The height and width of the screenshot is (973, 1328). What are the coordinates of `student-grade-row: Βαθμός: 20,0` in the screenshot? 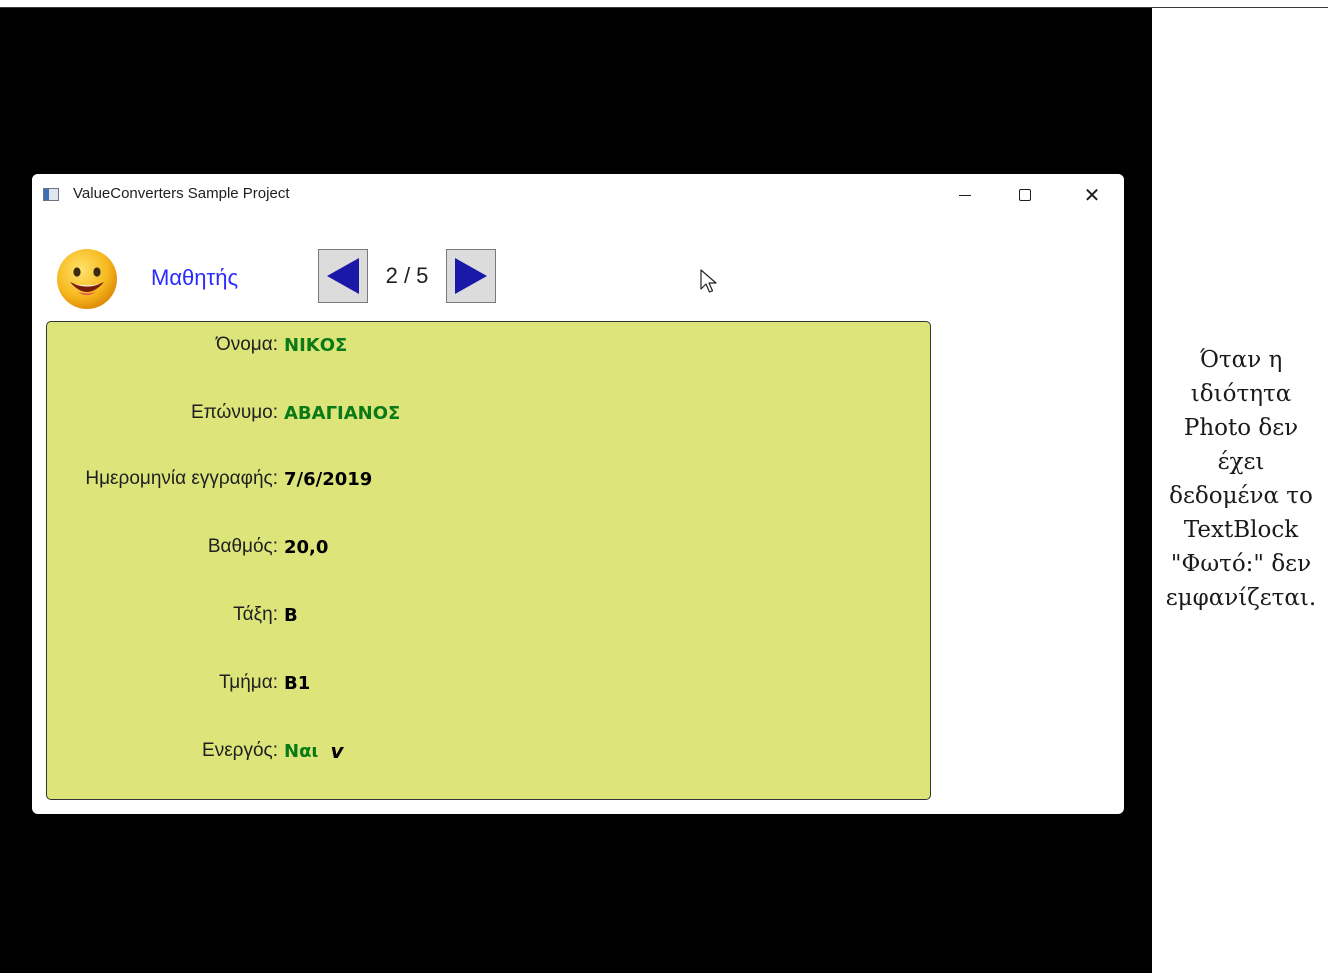 It's located at (347, 547).